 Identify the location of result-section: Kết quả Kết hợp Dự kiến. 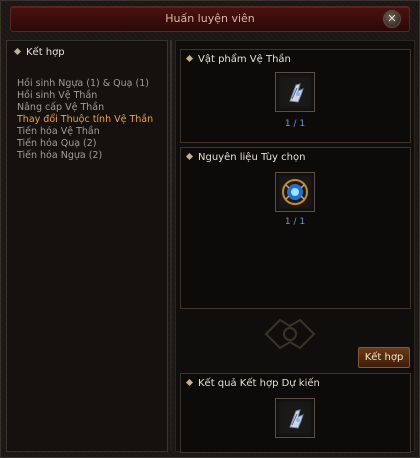
(295, 413).